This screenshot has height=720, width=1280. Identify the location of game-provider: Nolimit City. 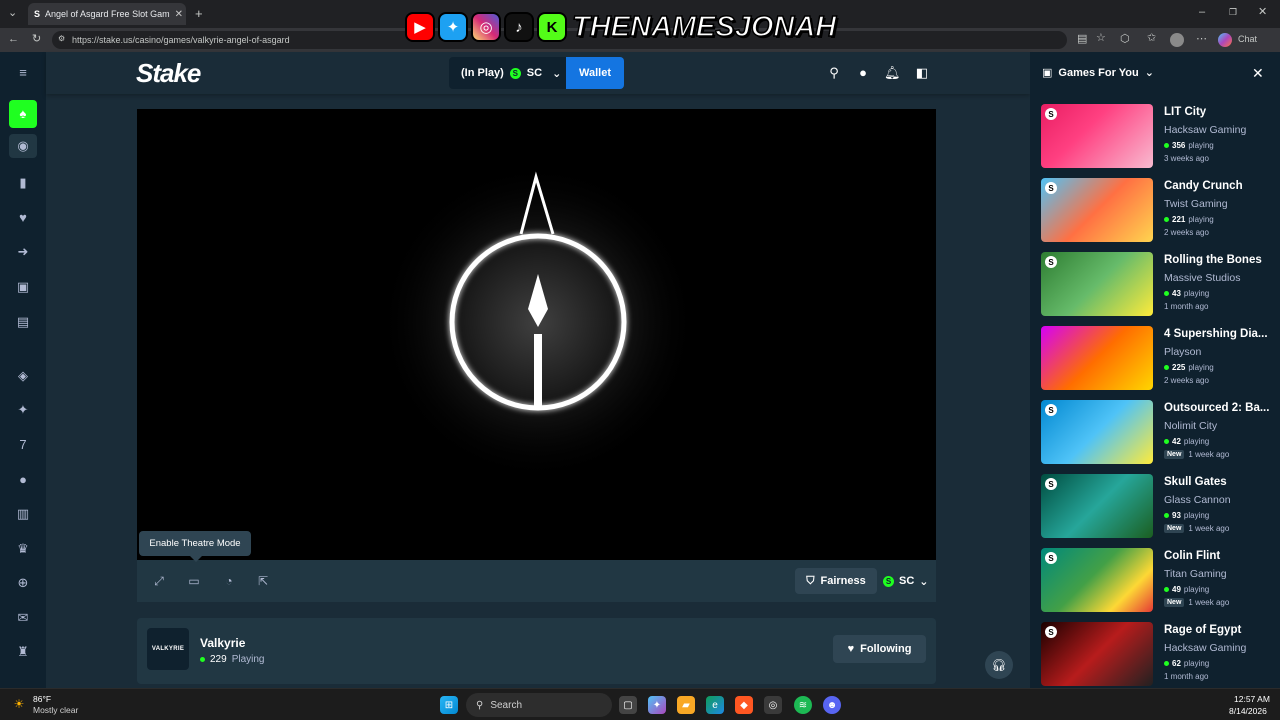
(1190, 426).